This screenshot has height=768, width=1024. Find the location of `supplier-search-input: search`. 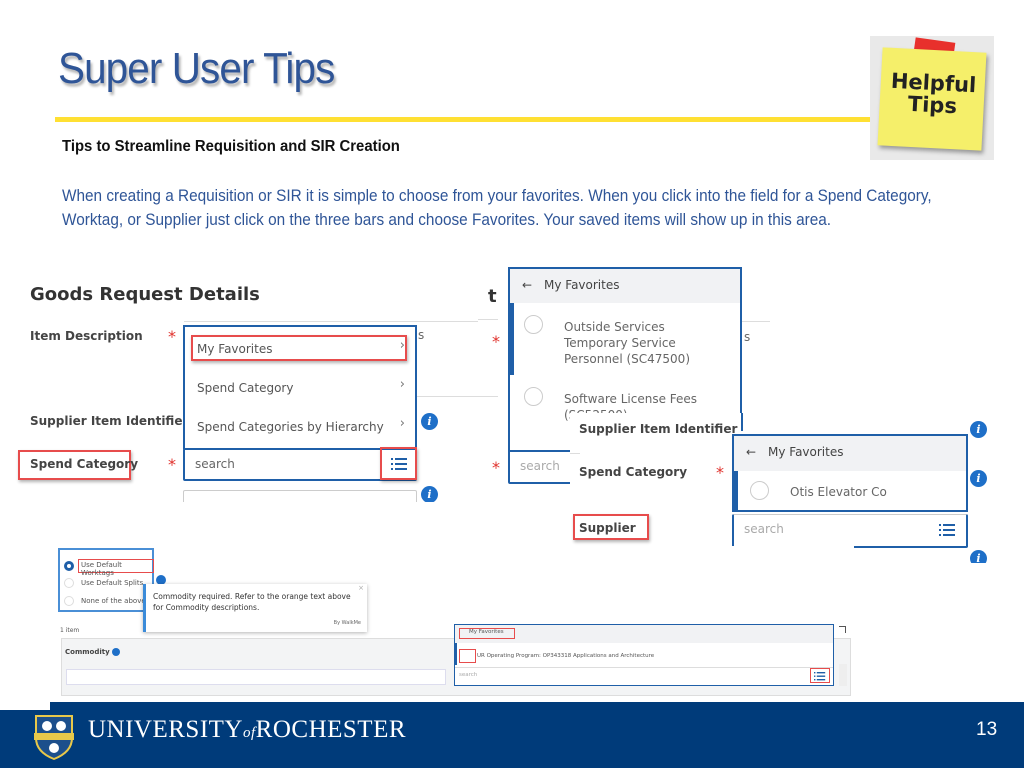

supplier-search-input: search is located at coordinates (850, 531).